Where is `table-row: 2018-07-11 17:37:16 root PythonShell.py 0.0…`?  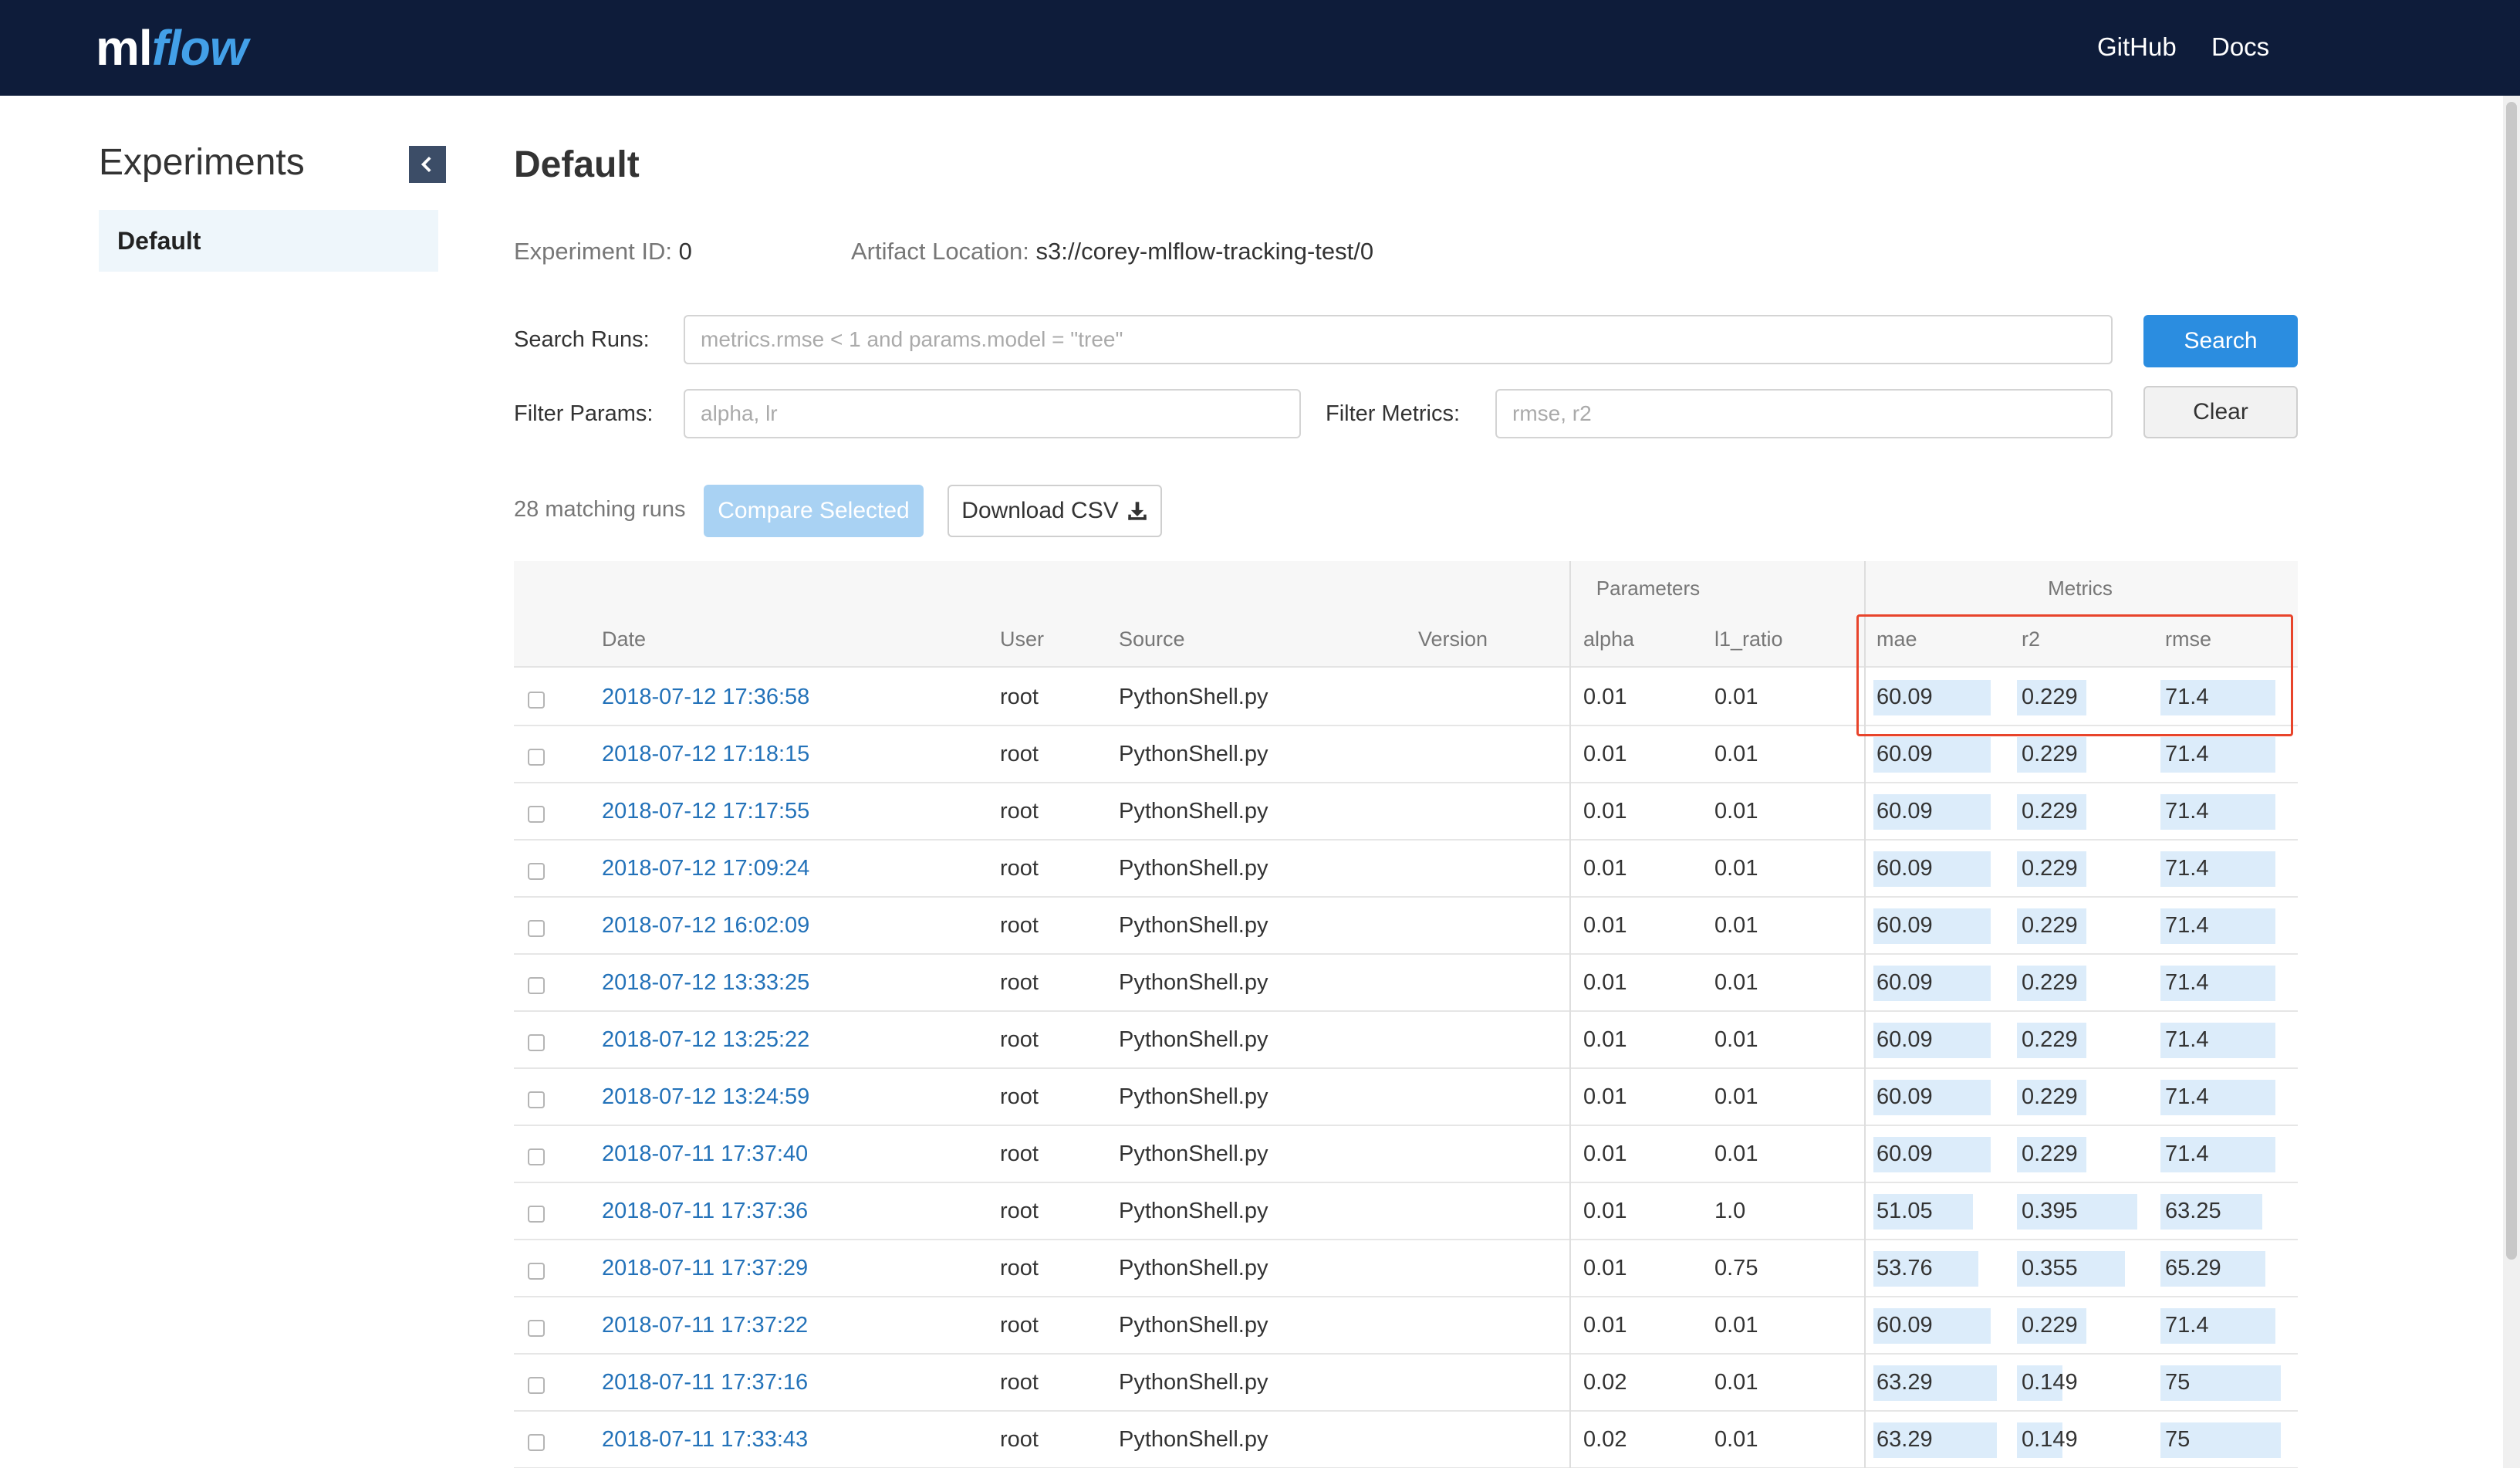 table-row: 2018-07-11 17:37:16 root PythonShell.py 0.0… is located at coordinates (1406, 1383).